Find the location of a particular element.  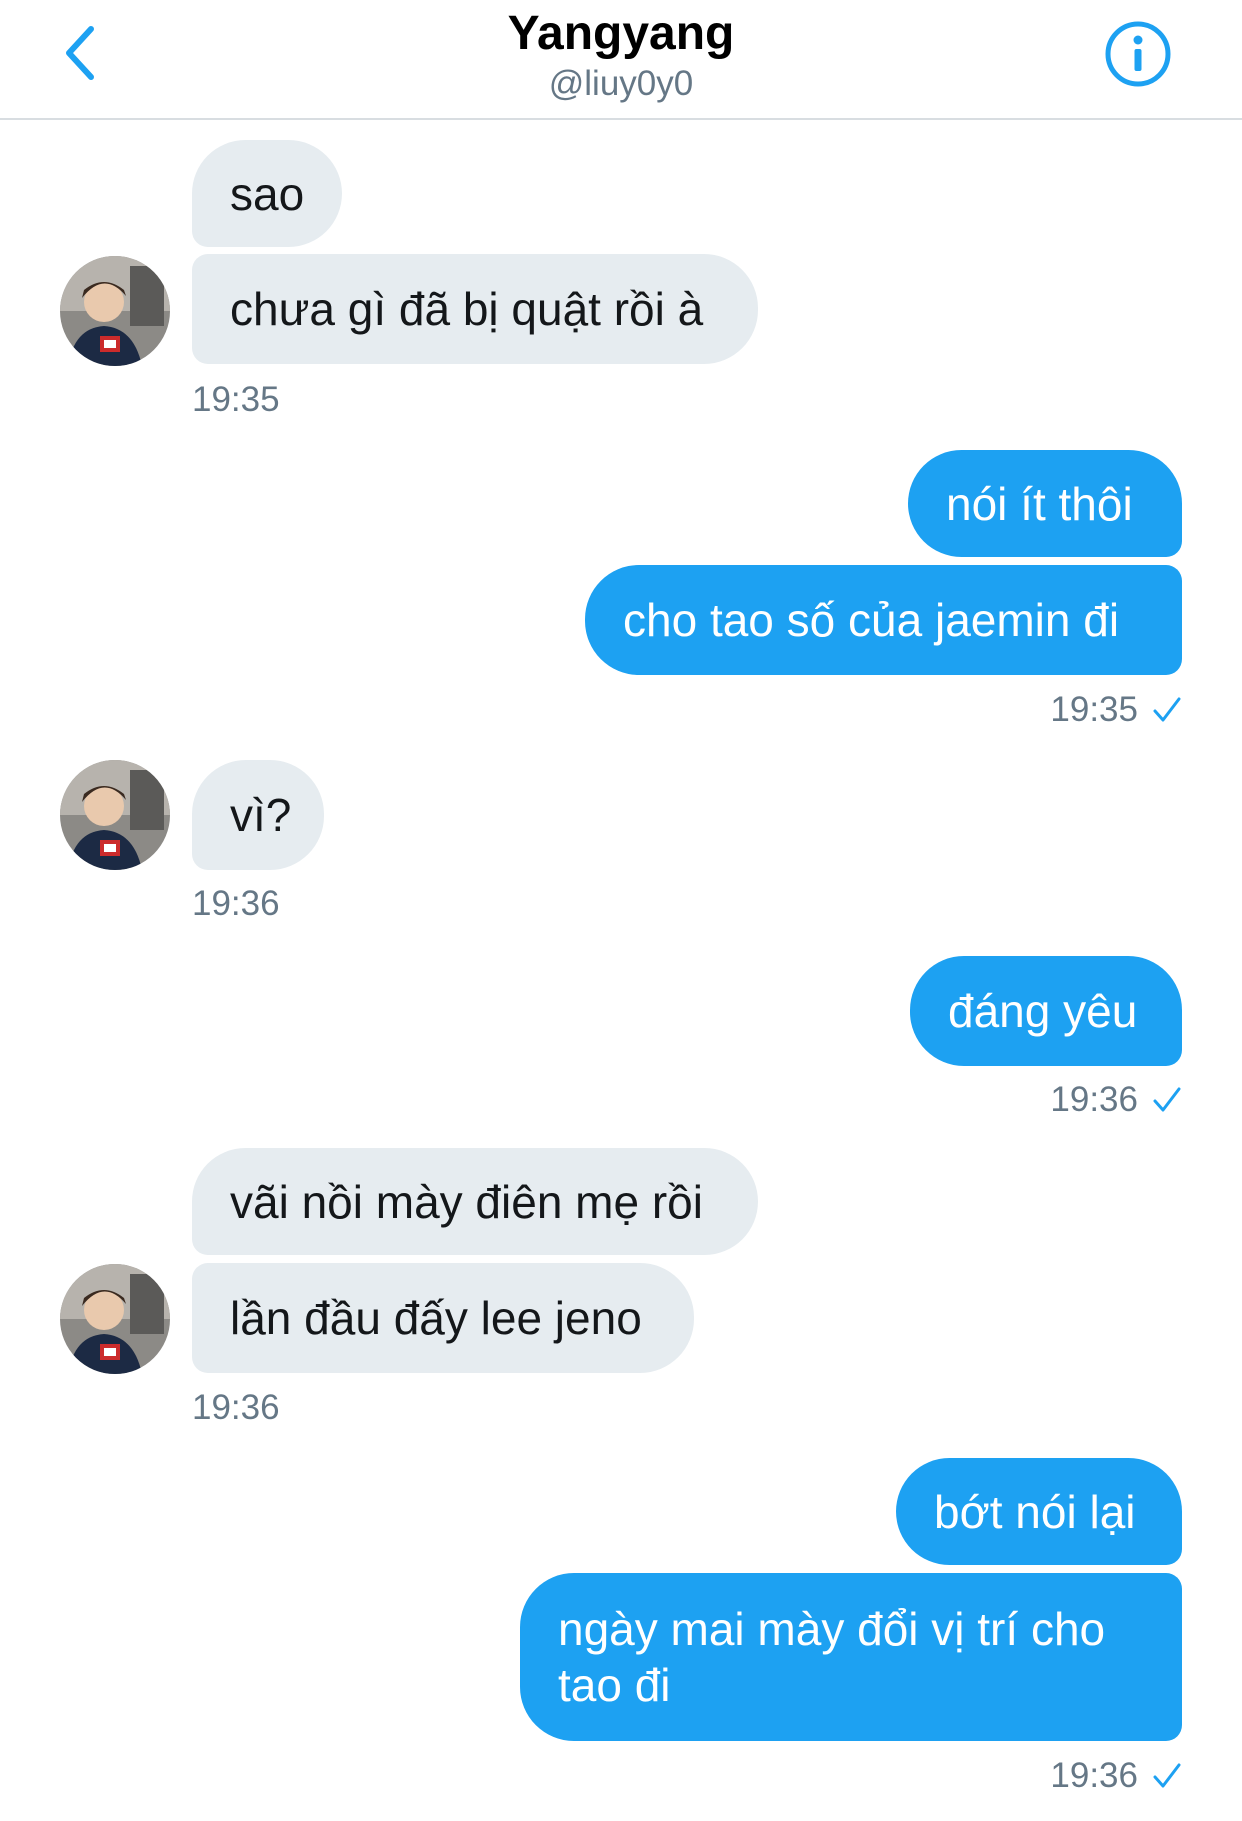

received-message-bubble: chưa gì đã bị quật rồi à is located at coordinates (475, 309).